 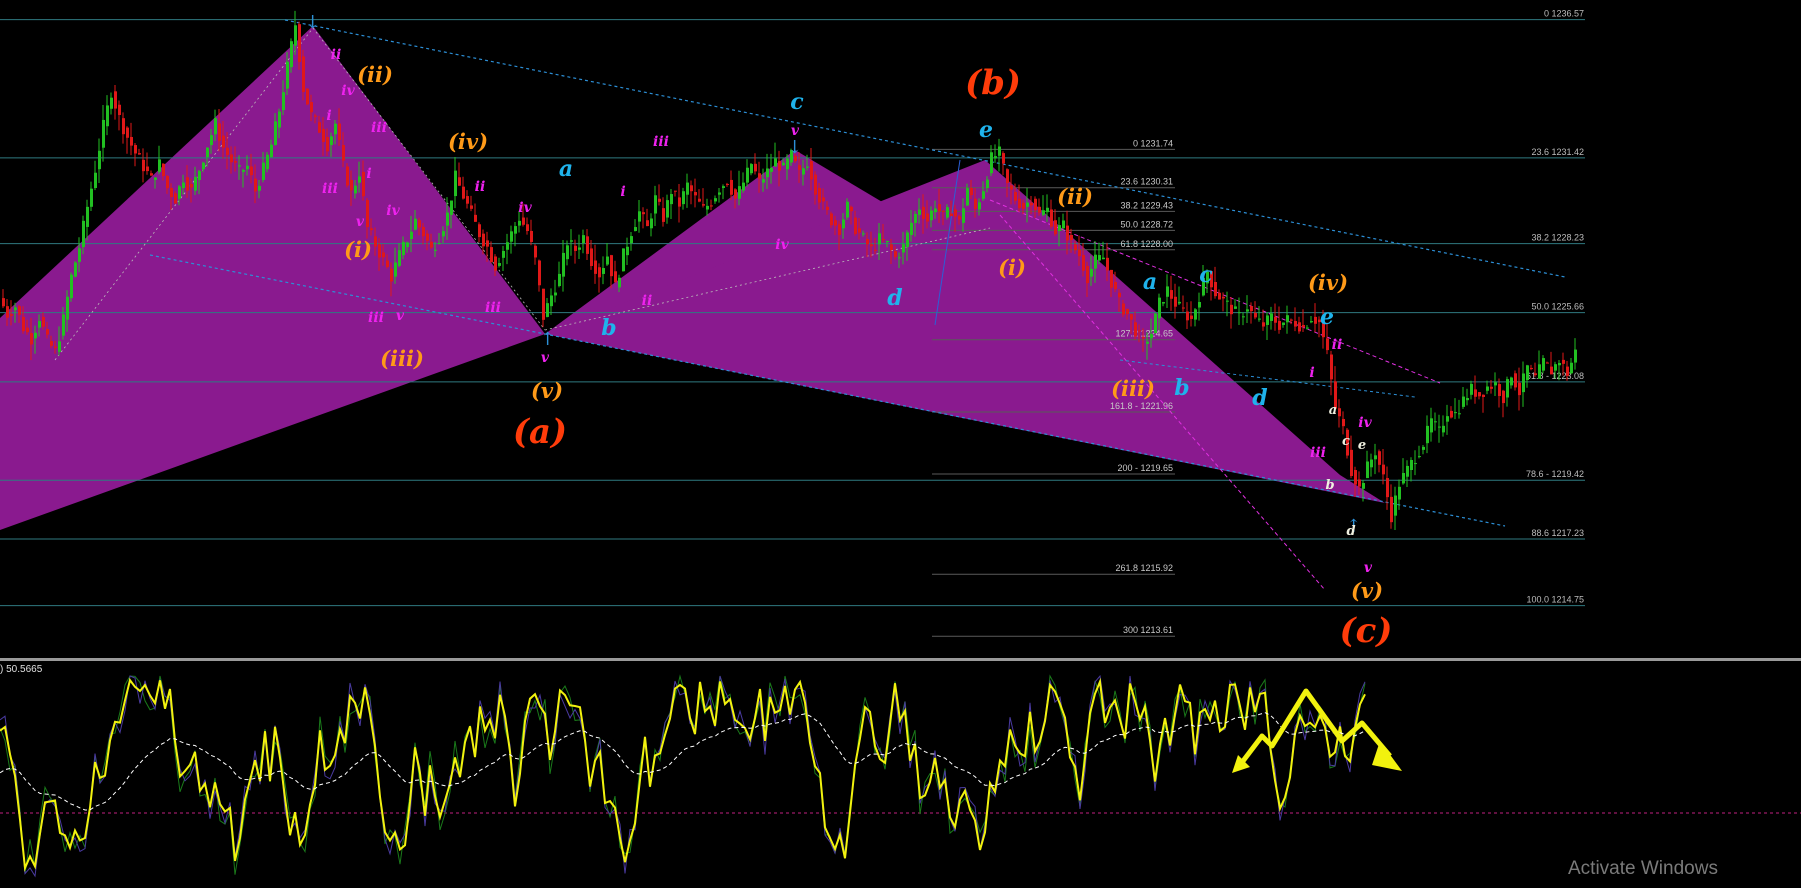 I want to click on fib-level-label: 78.6 - 1219.42, so click(x=1555, y=474).